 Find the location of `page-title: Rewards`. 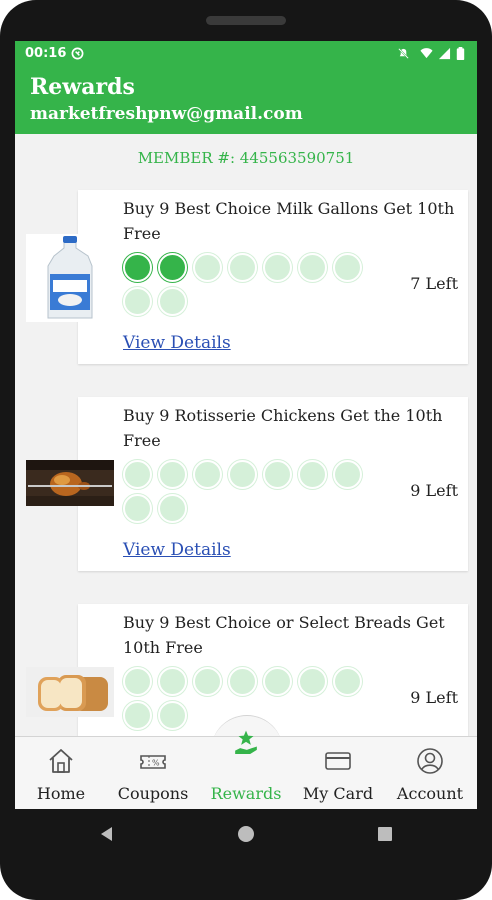

page-title: Rewards is located at coordinates (82, 87).